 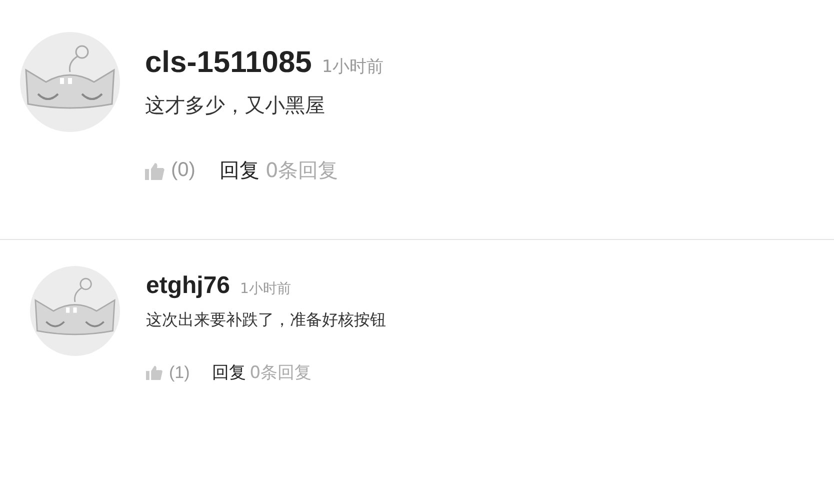 What do you see at coordinates (235, 105) in the screenshot?
I see `comment-text: 这才多少，又小黑屋` at bounding box center [235, 105].